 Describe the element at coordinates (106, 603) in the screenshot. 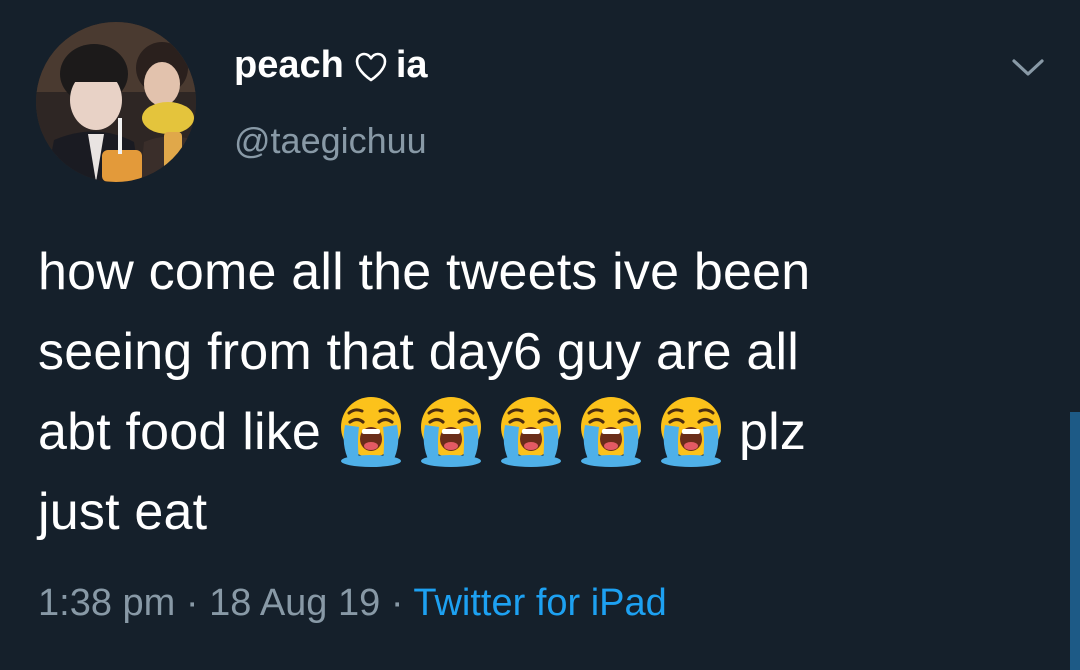

I see `tweet-time: 1:38 pm` at that location.